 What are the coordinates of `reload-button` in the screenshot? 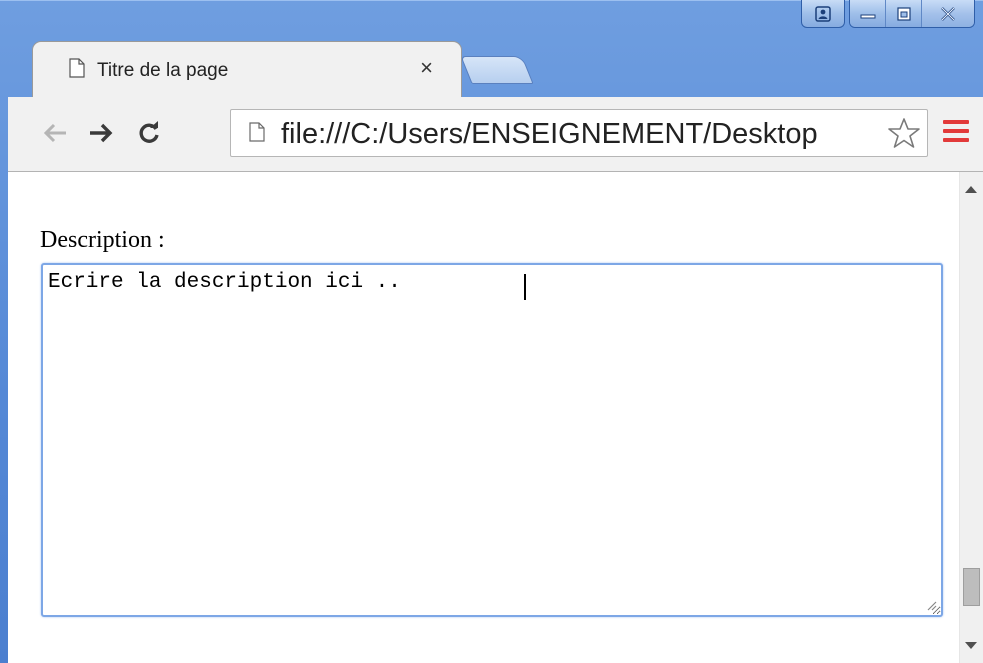 It's located at (149, 133).